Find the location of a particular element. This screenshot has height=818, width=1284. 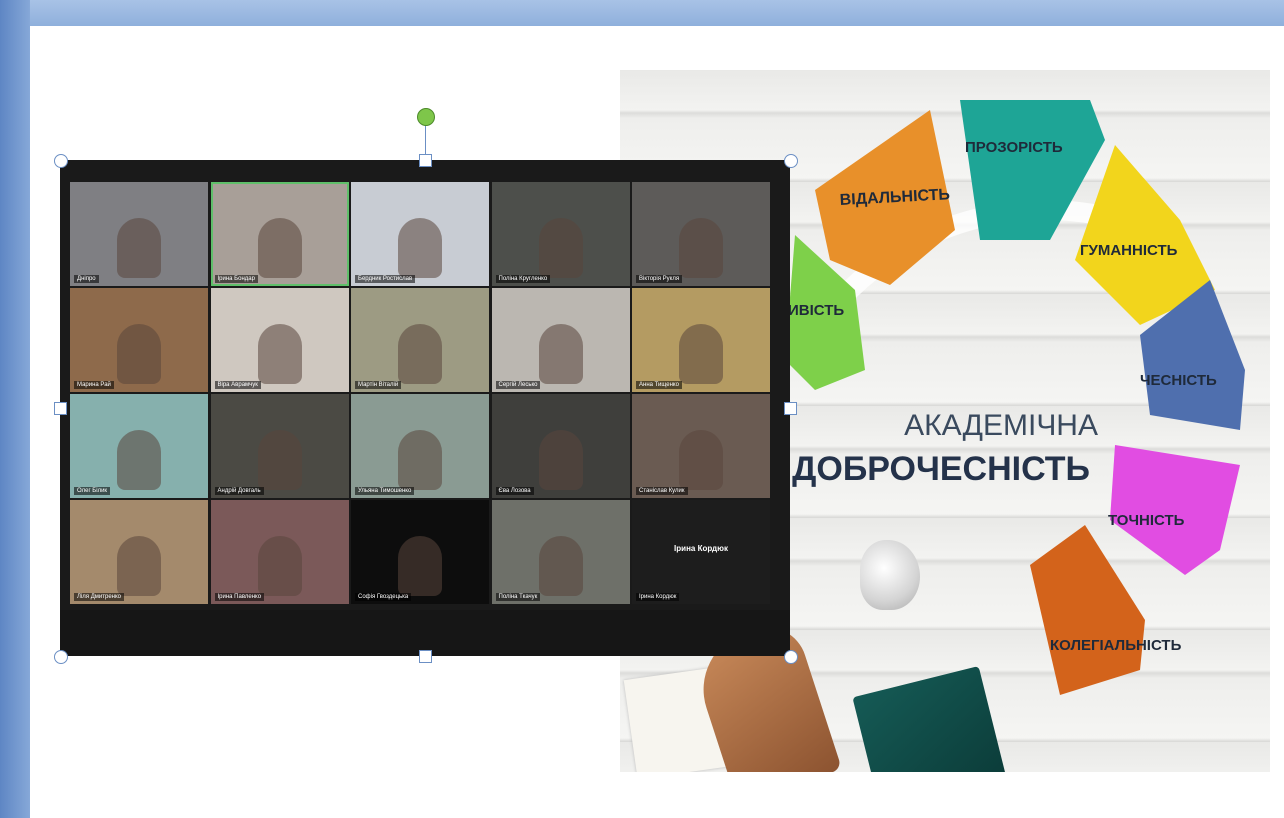

participant-name-label: Ліля Дмитренко is located at coordinates (99, 597).